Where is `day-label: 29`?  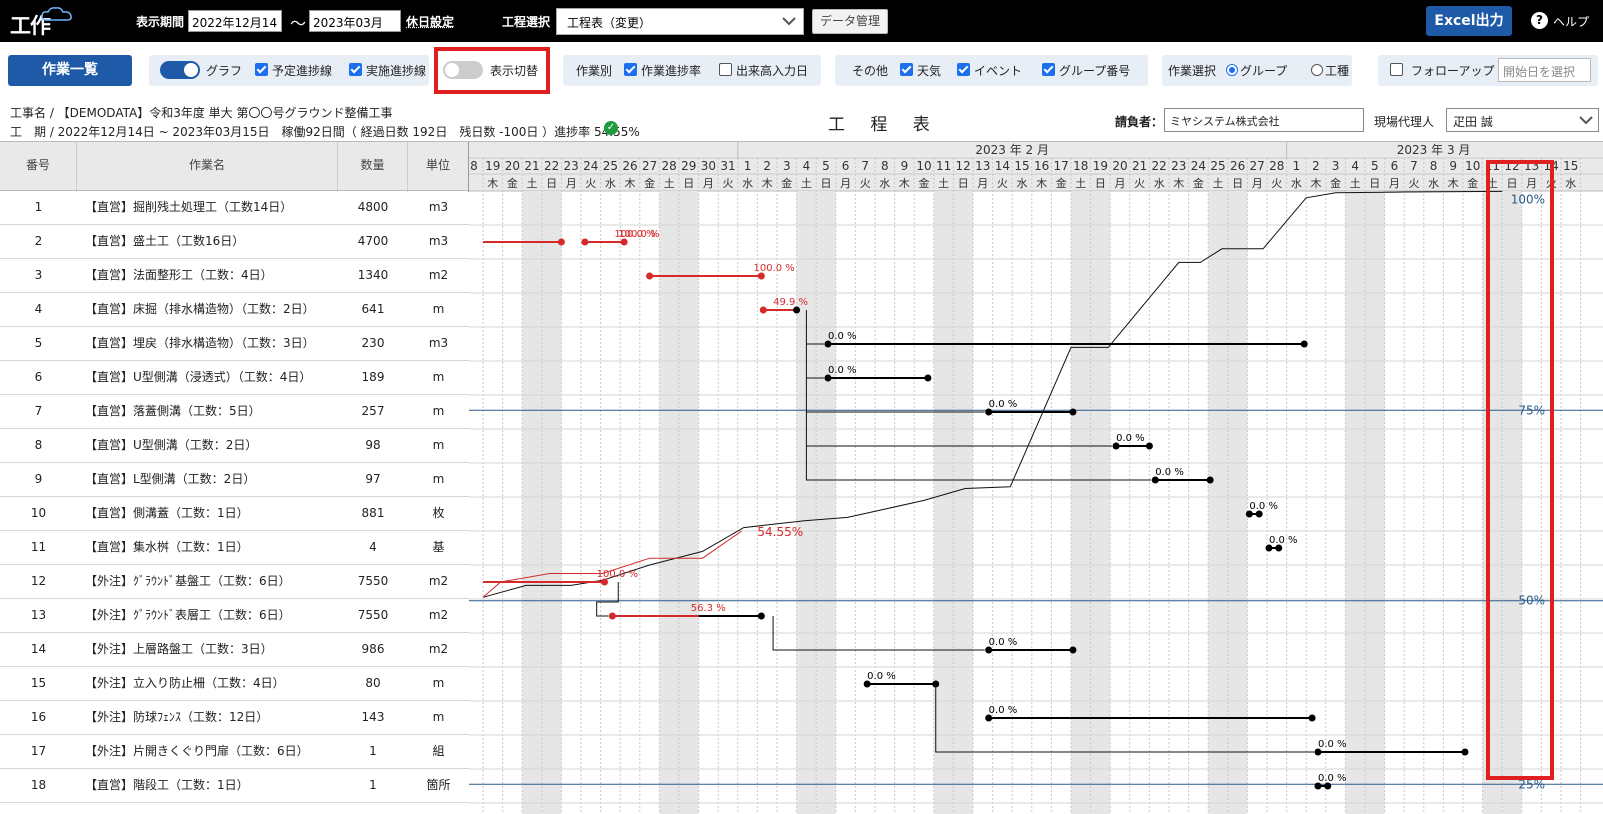
day-label: 29 is located at coordinates (688, 166).